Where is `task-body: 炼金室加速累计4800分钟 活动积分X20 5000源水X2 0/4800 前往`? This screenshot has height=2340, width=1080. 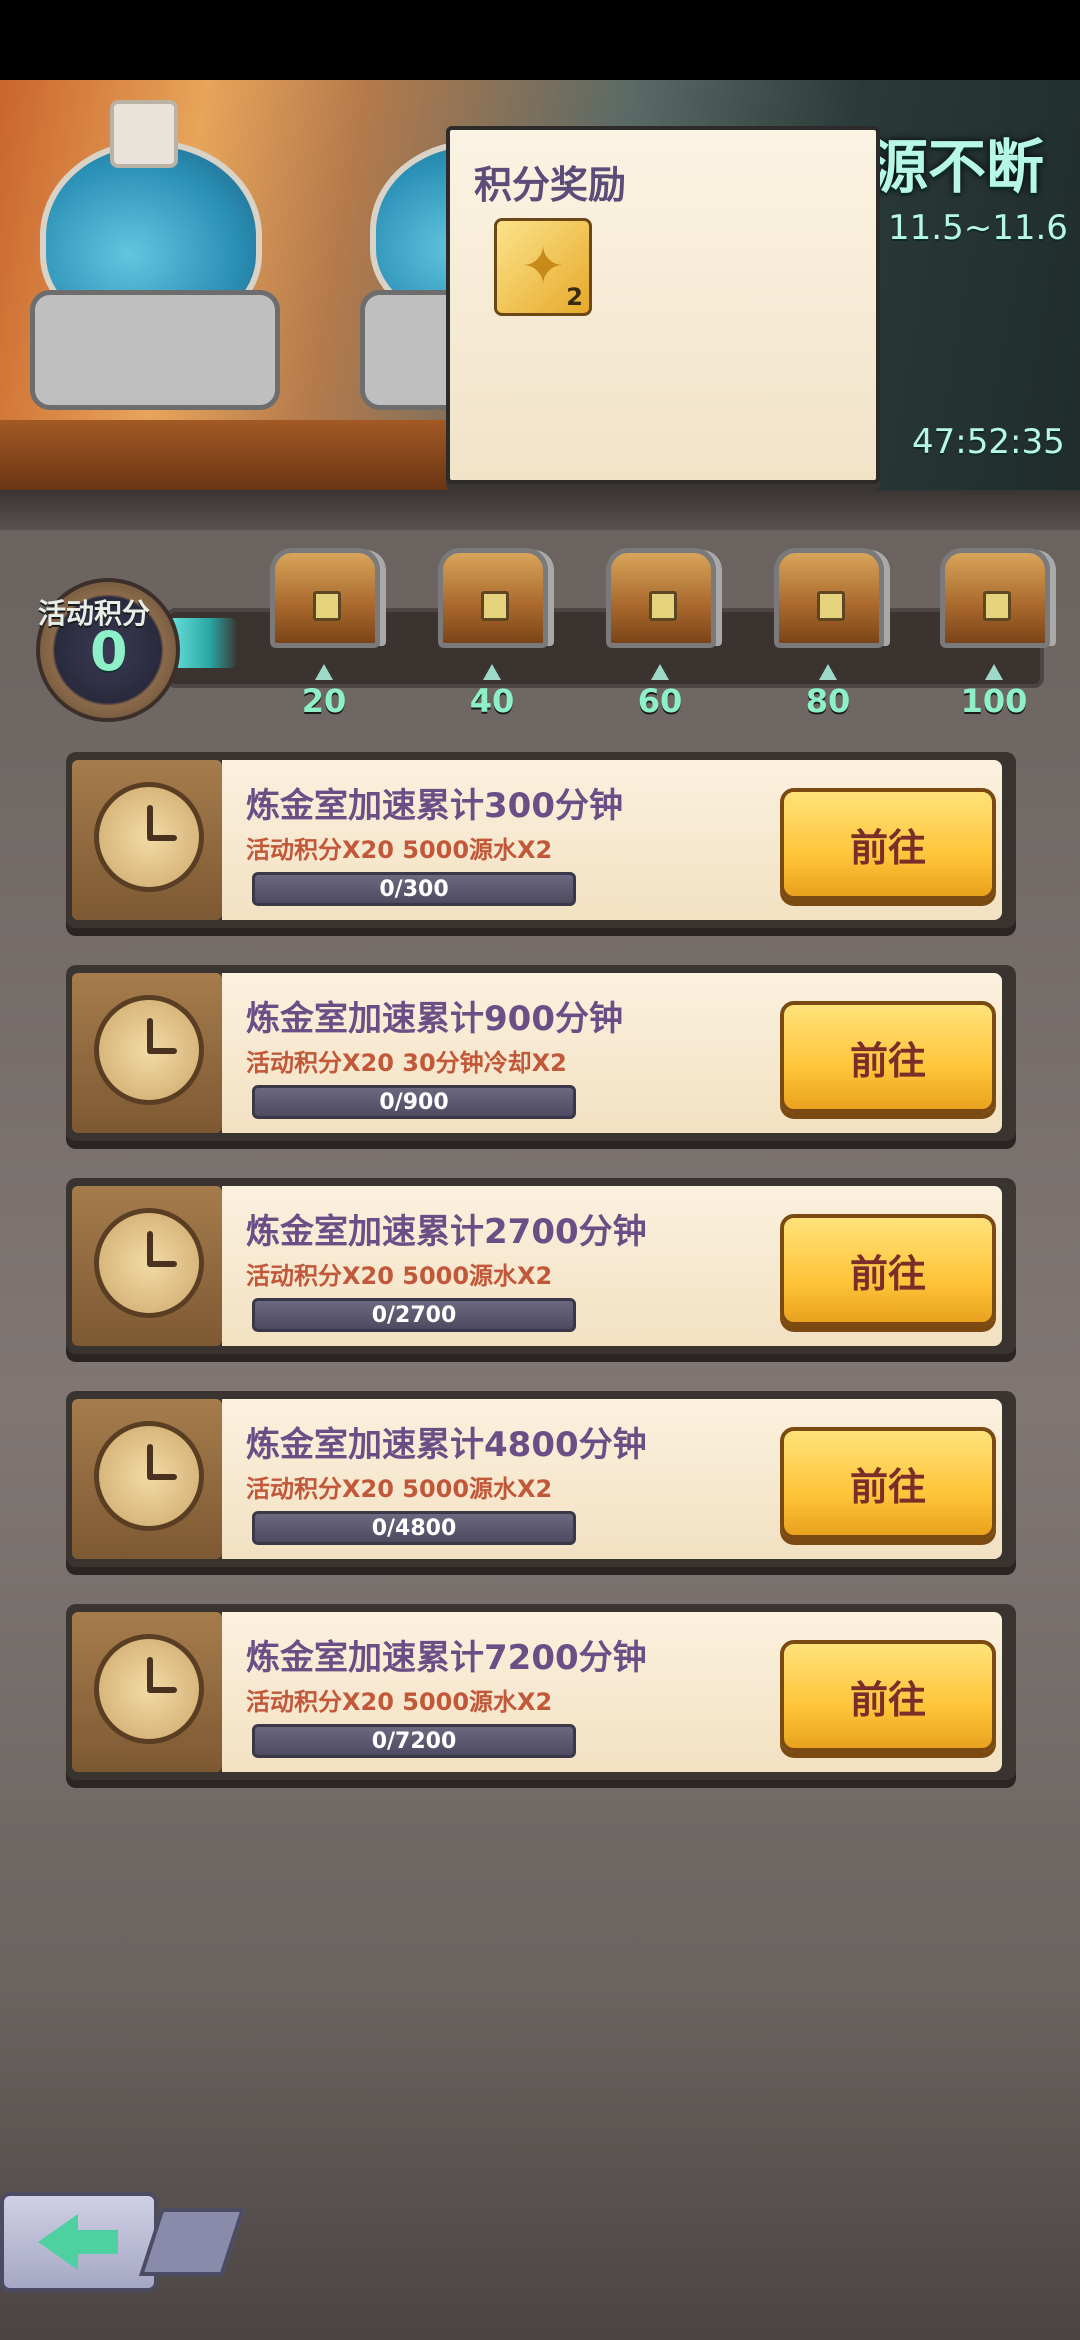
task-body: 炼金室加速累计4800分钟 活动积分X20 5000源水X2 0/4800 前往 is located at coordinates (612, 1479).